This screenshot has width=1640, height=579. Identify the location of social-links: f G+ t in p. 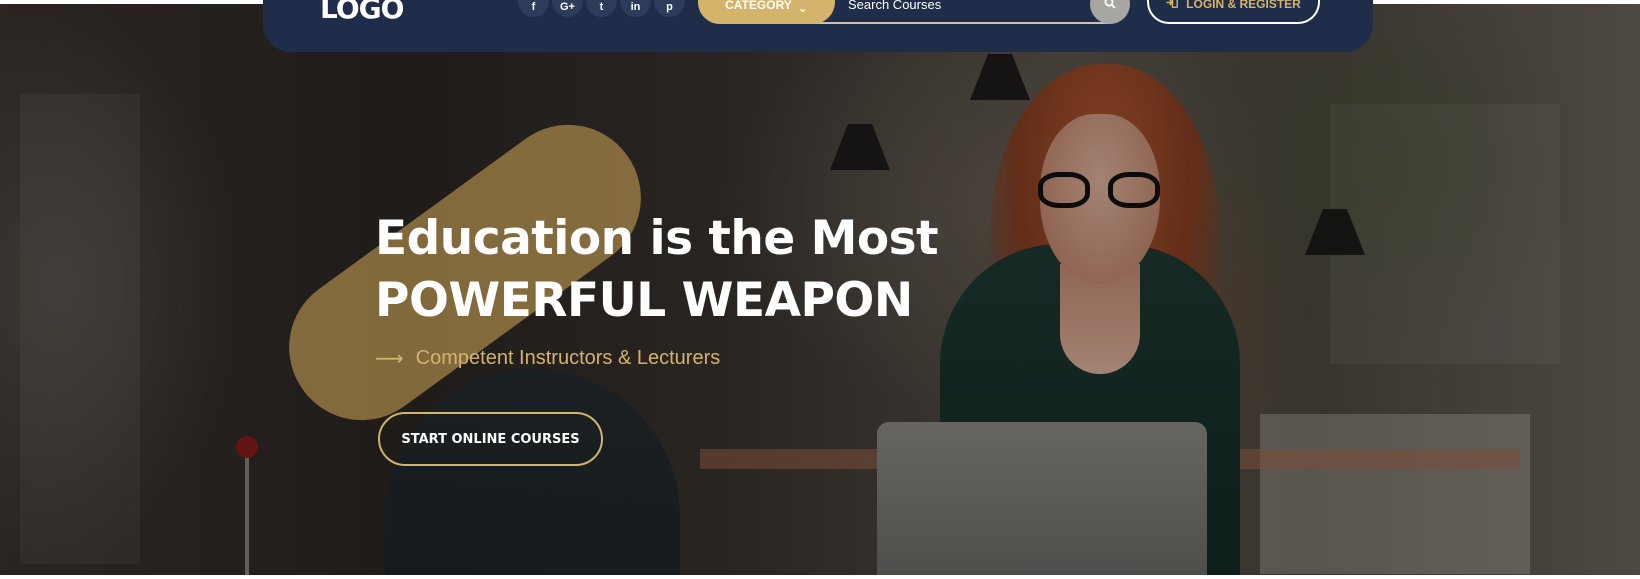
(601, 8).